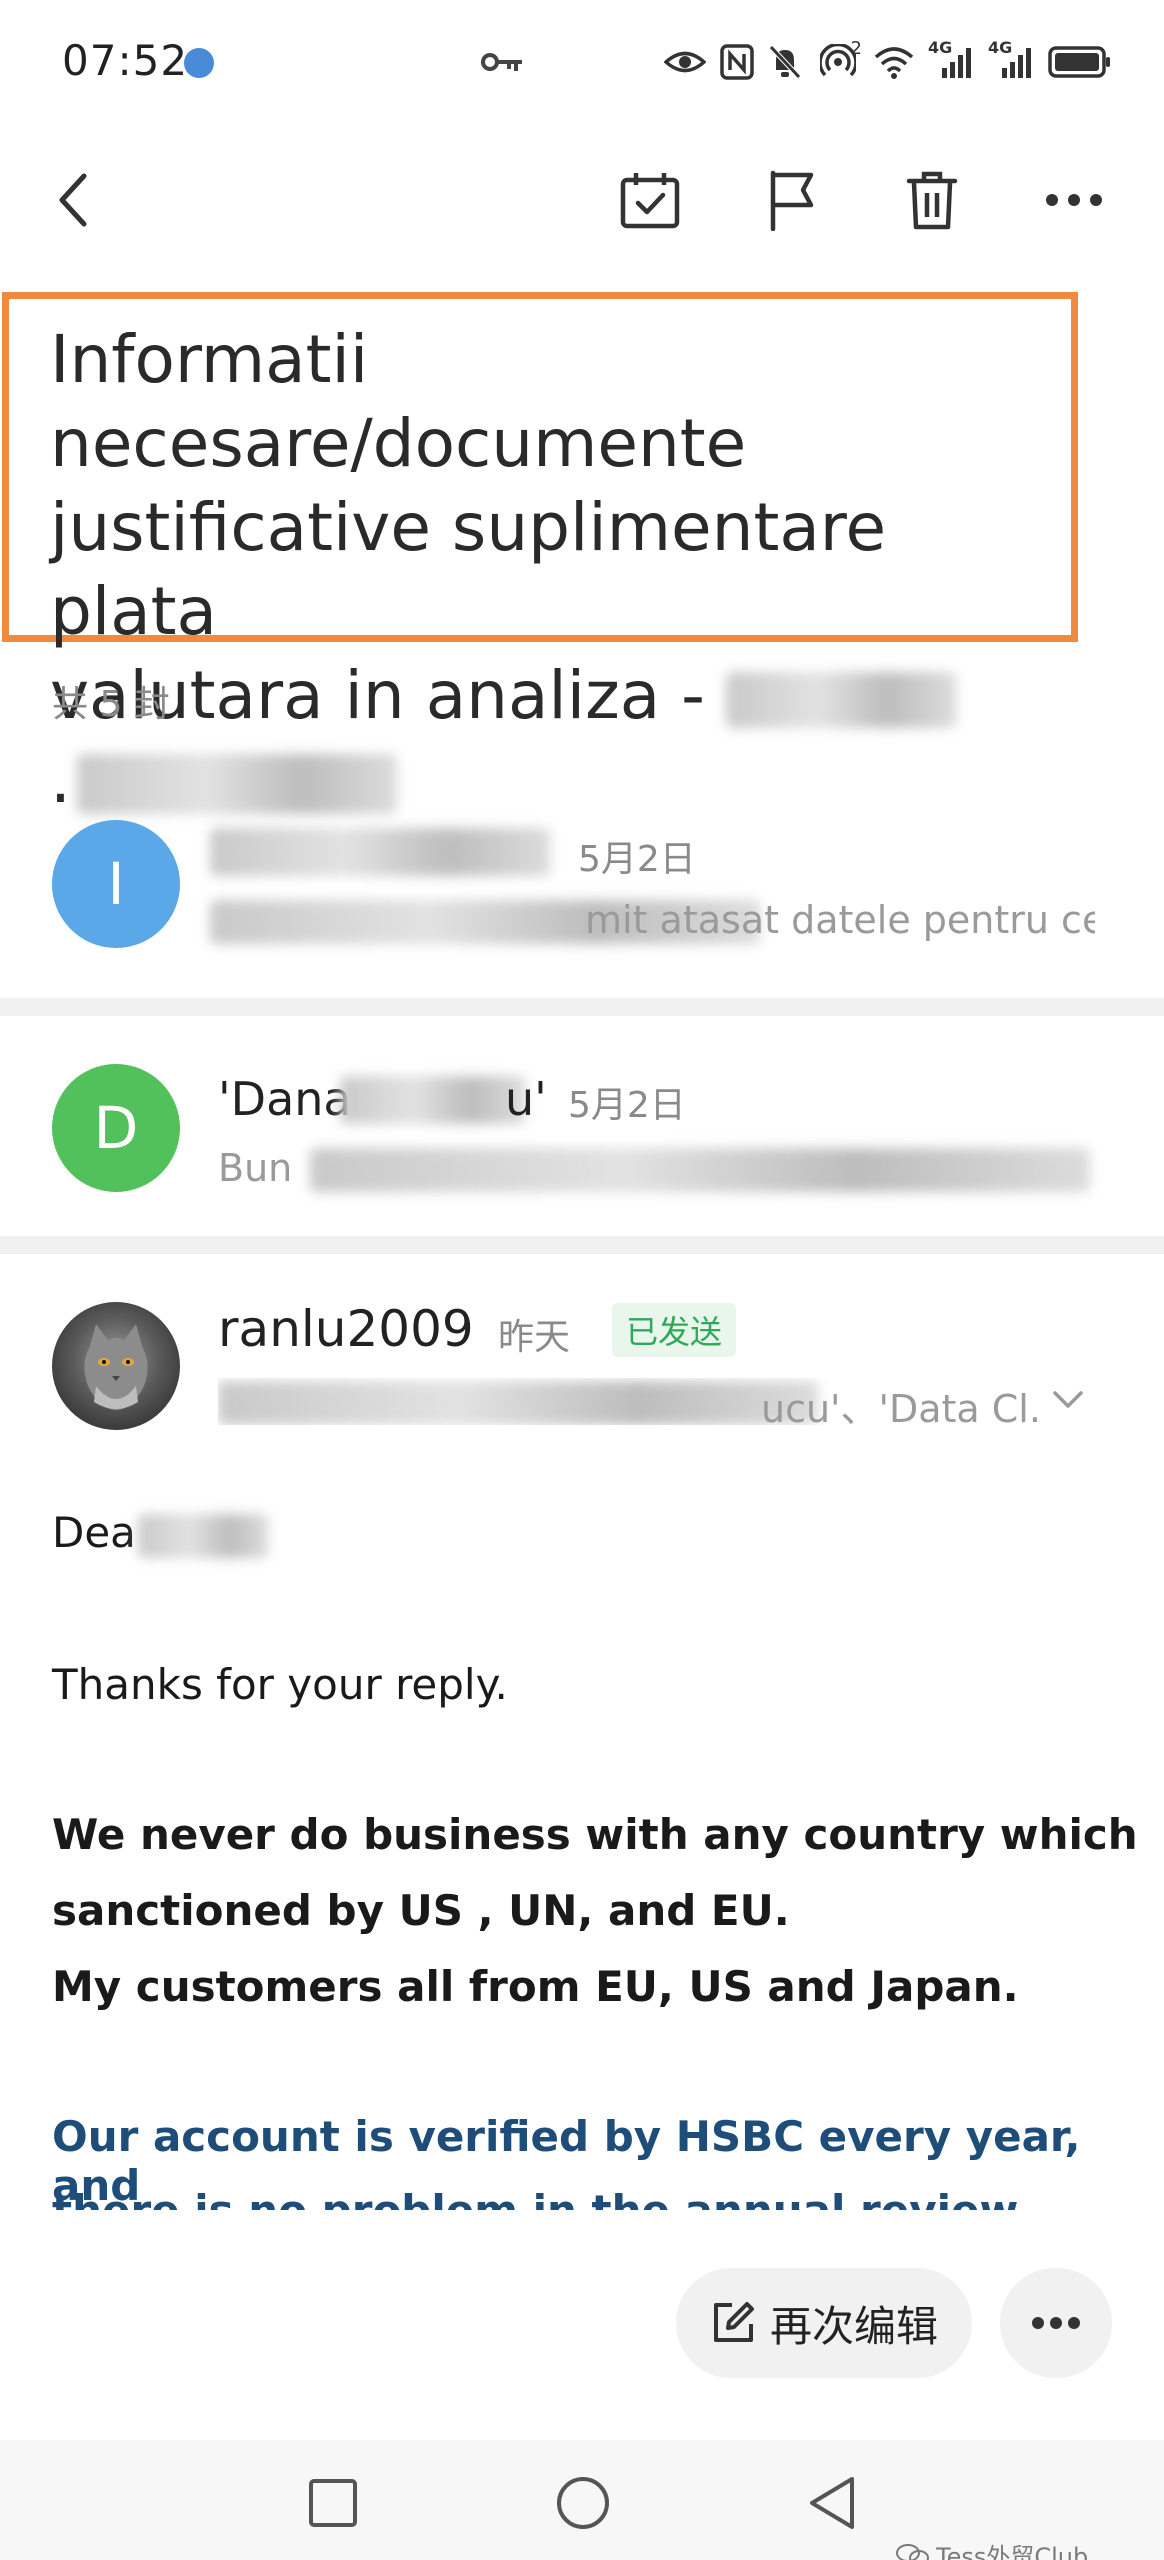  Describe the element at coordinates (1068, 1400) in the screenshot. I see `chevron-down-icon` at that location.